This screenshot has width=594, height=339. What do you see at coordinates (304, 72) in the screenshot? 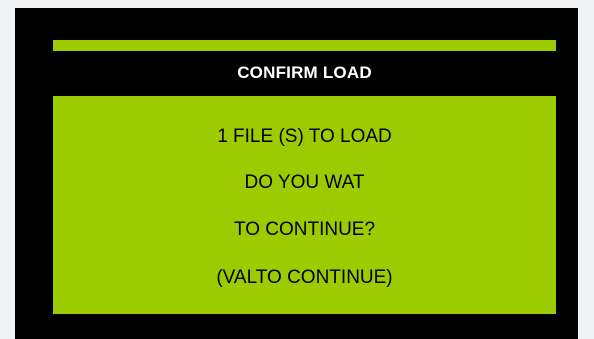
I see `dialog-title: CONFIRM LOAD` at bounding box center [304, 72].